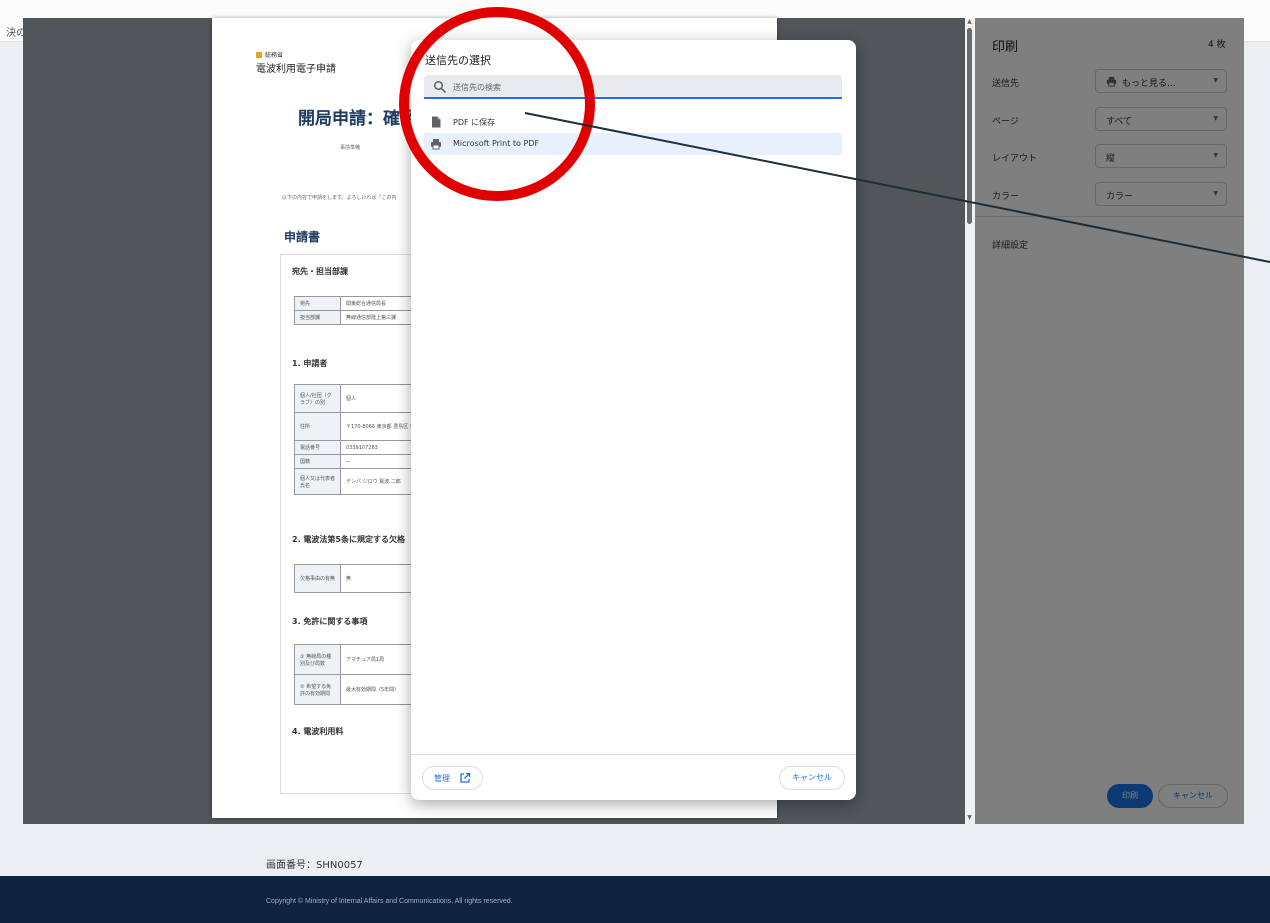  Describe the element at coordinates (350, 148) in the screenshot. I see `document-subtitle: 事前準備` at that location.